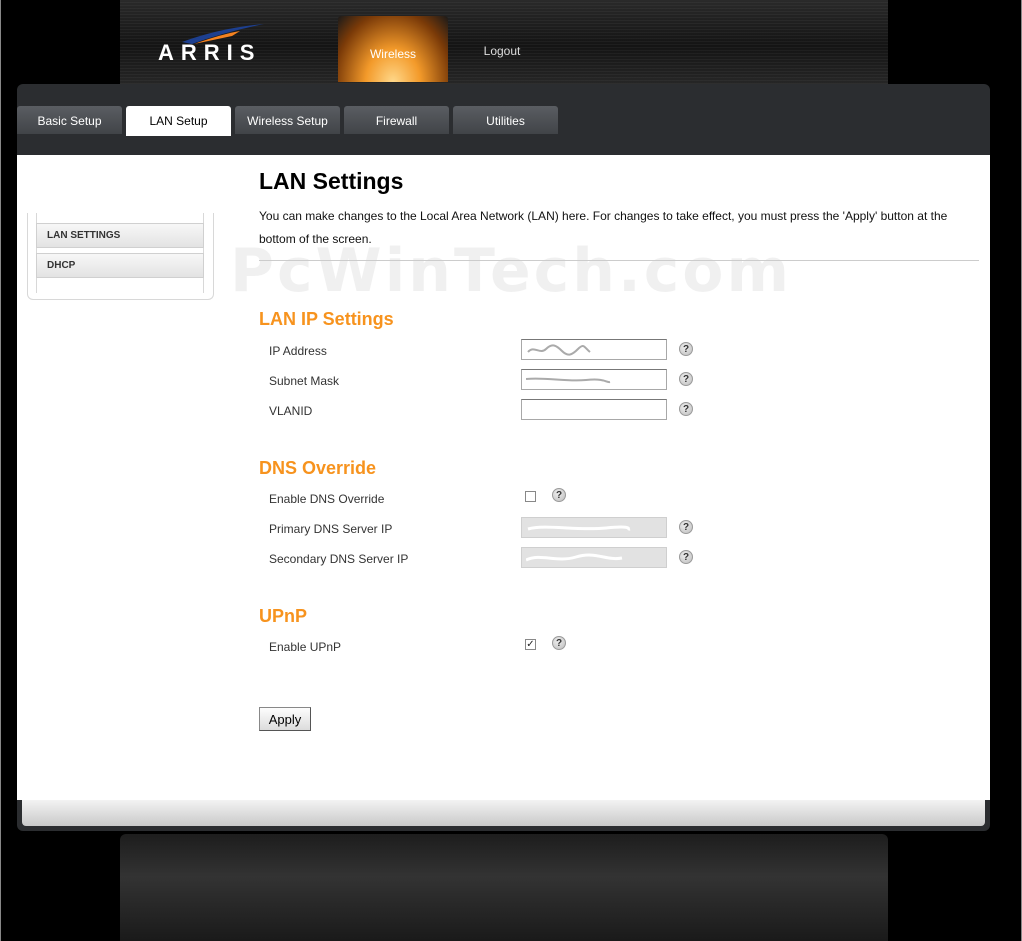  What do you see at coordinates (287, 120) in the screenshot?
I see `tab-wireless-setup: Wireless Setup` at bounding box center [287, 120].